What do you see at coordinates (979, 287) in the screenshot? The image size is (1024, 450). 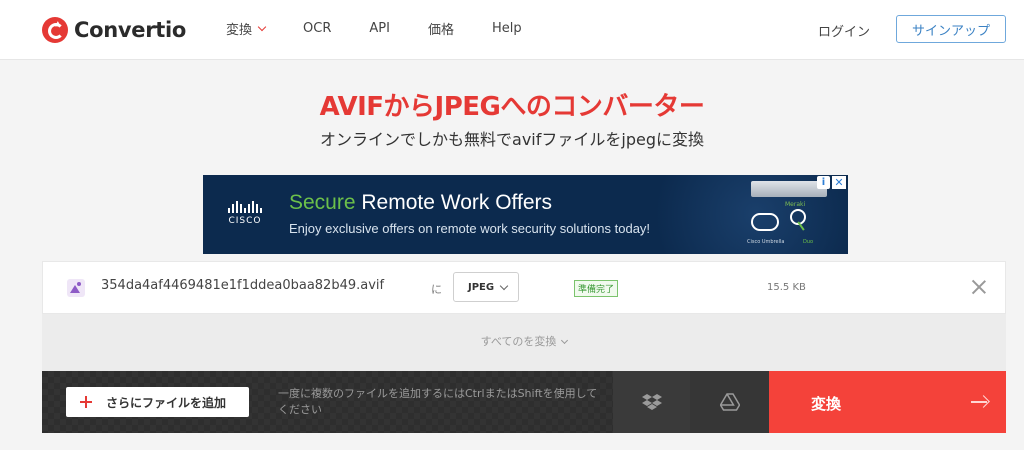 I see `close-icon` at bounding box center [979, 287].